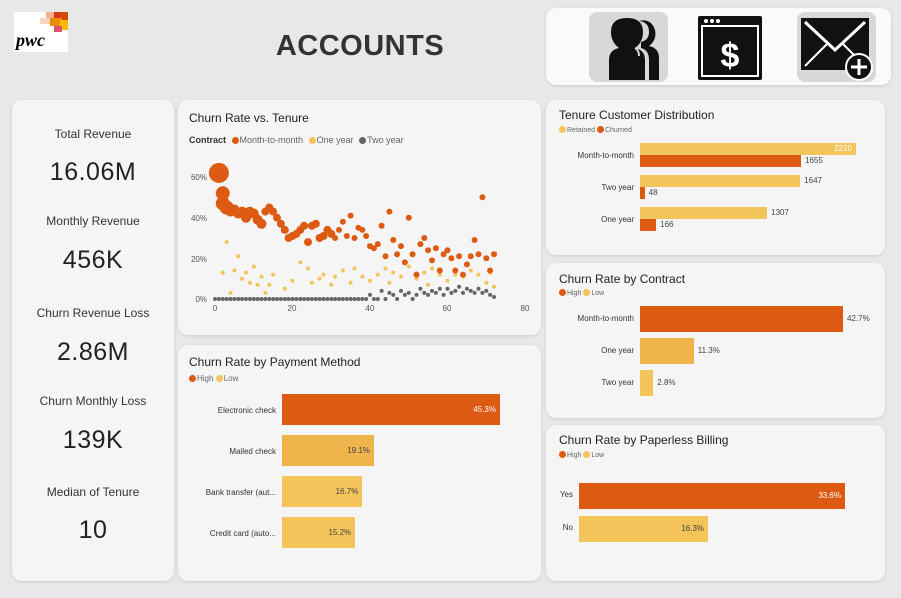 This screenshot has width=901, height=598. Describe the element at coordinates (199, 218) in the screenshot. I see `y-tick-label: 40%` at that location.